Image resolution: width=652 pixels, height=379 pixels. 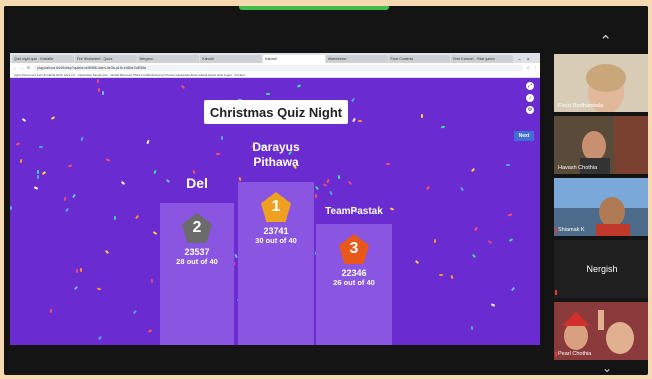 What do you see at coordinates (482, 59) in the screenshot?
I see `browser-tab: Free Kahoot! - Slide ganes` at bounding box center [482, 59].